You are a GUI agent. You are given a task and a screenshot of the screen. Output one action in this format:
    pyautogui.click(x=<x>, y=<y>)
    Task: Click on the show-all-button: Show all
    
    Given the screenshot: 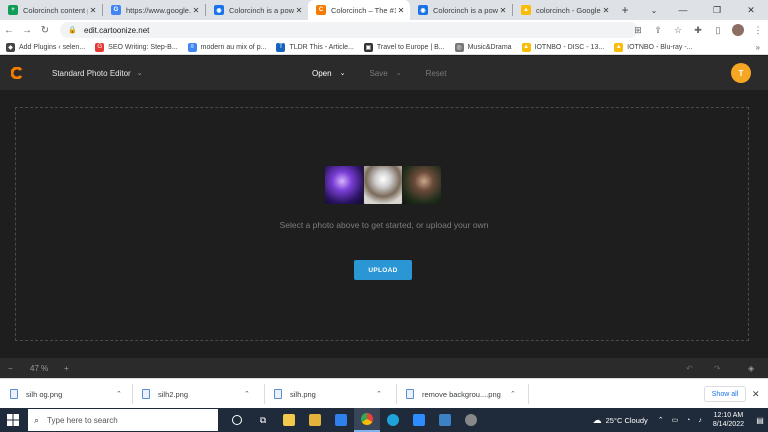 What is the action you would take?
    pyautogui.click(x=725, y=394)
    